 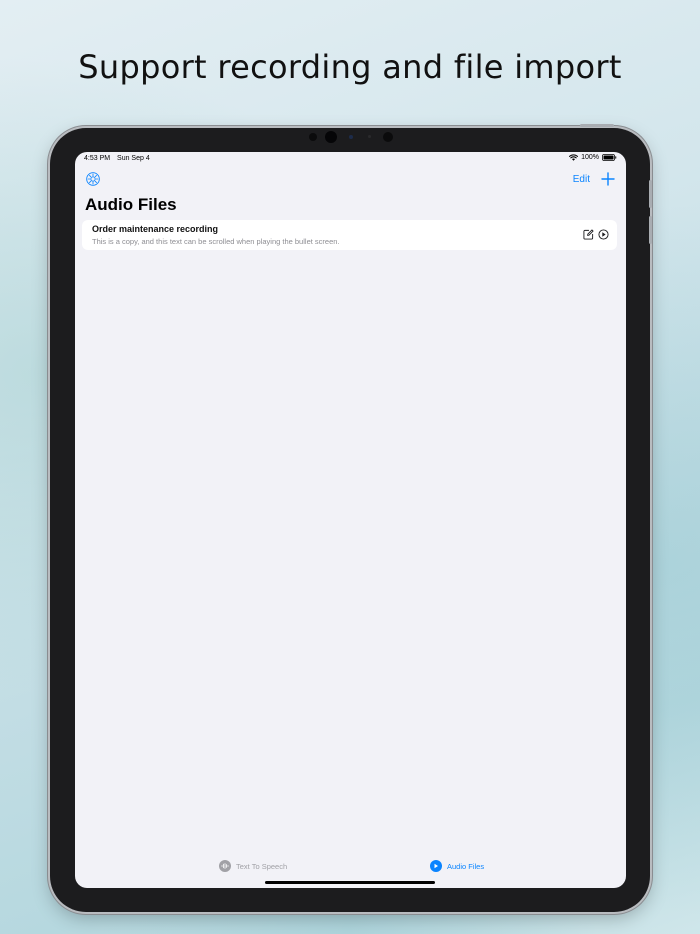 What do you see at coordinates (466, 866) in the screenshot?
I see `tab-label-audio-files: Audio Files` at bounding box center [466, 866].